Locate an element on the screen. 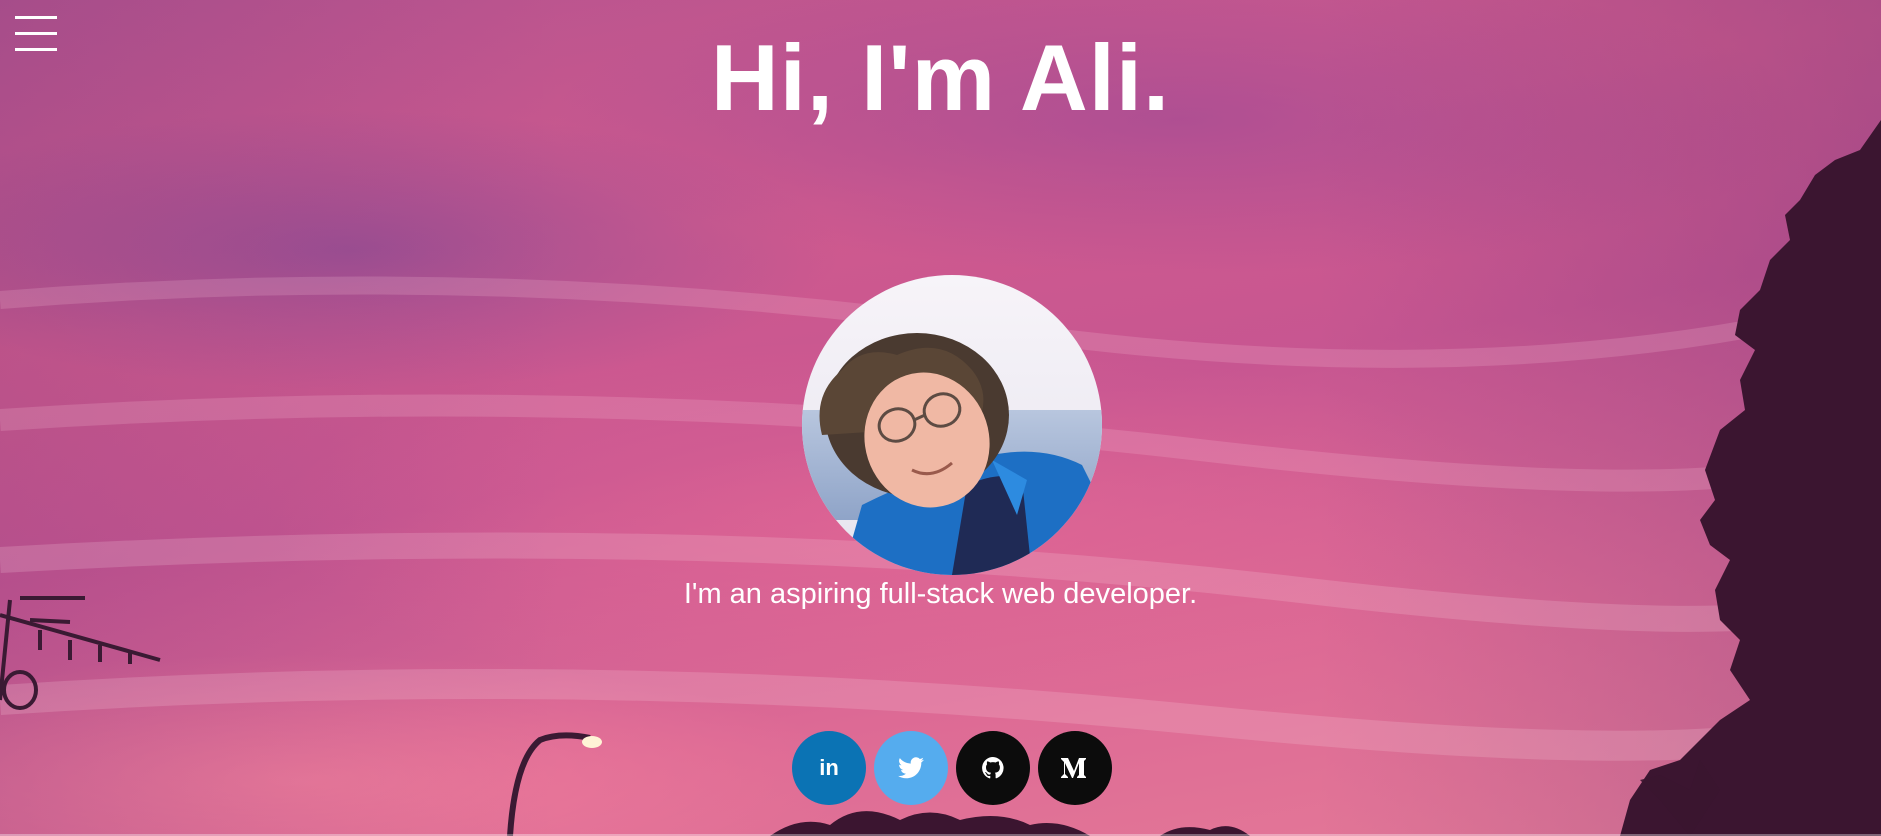 This screenshot has width=1881, height=836. twitter-icon is located at coordinates (911, 768).